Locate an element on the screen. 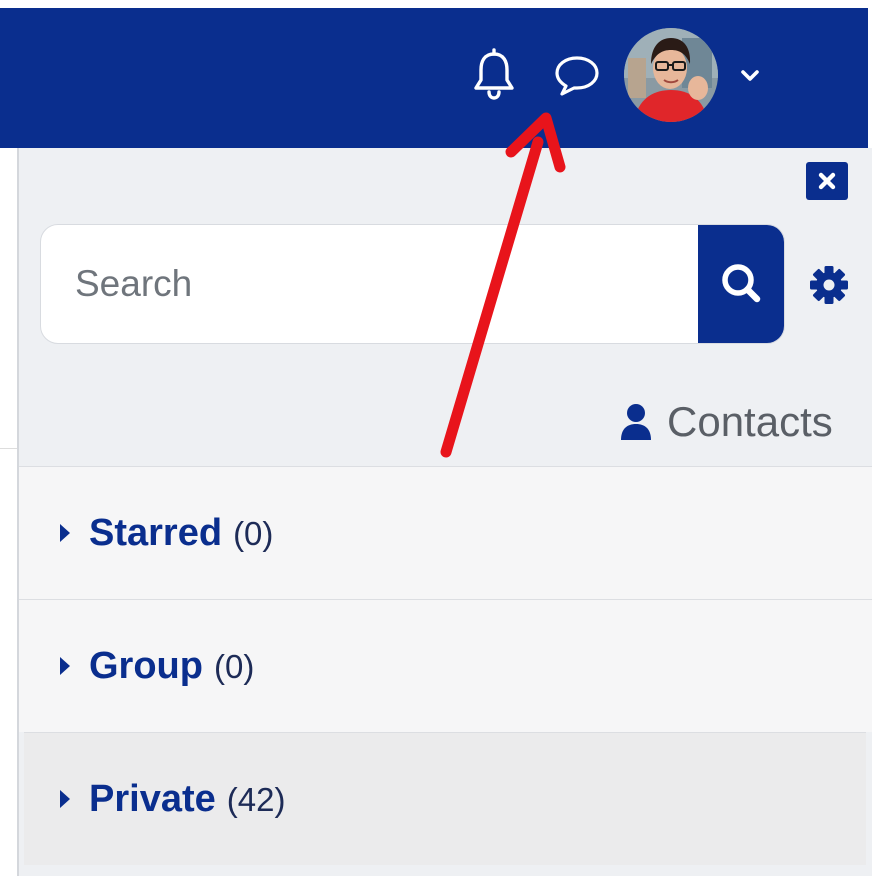 The width and height of the screenshot is (872, 876). group-row-text: Private (42) is located at coordinates (187, 799).